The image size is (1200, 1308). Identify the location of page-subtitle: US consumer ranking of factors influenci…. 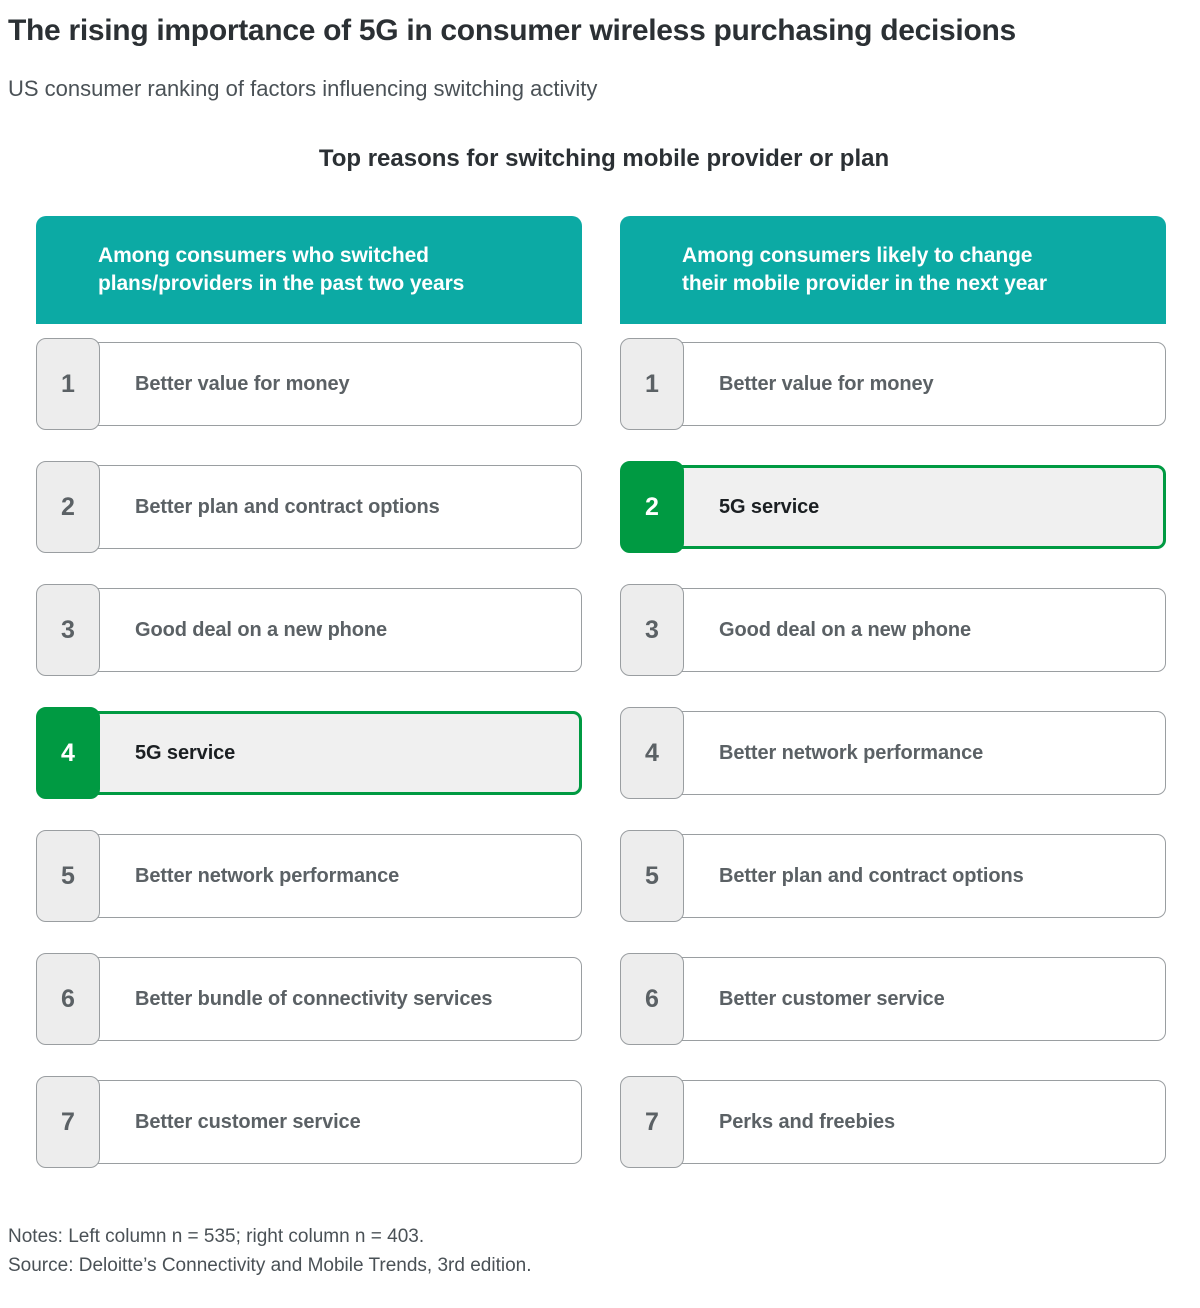
(303, 88).